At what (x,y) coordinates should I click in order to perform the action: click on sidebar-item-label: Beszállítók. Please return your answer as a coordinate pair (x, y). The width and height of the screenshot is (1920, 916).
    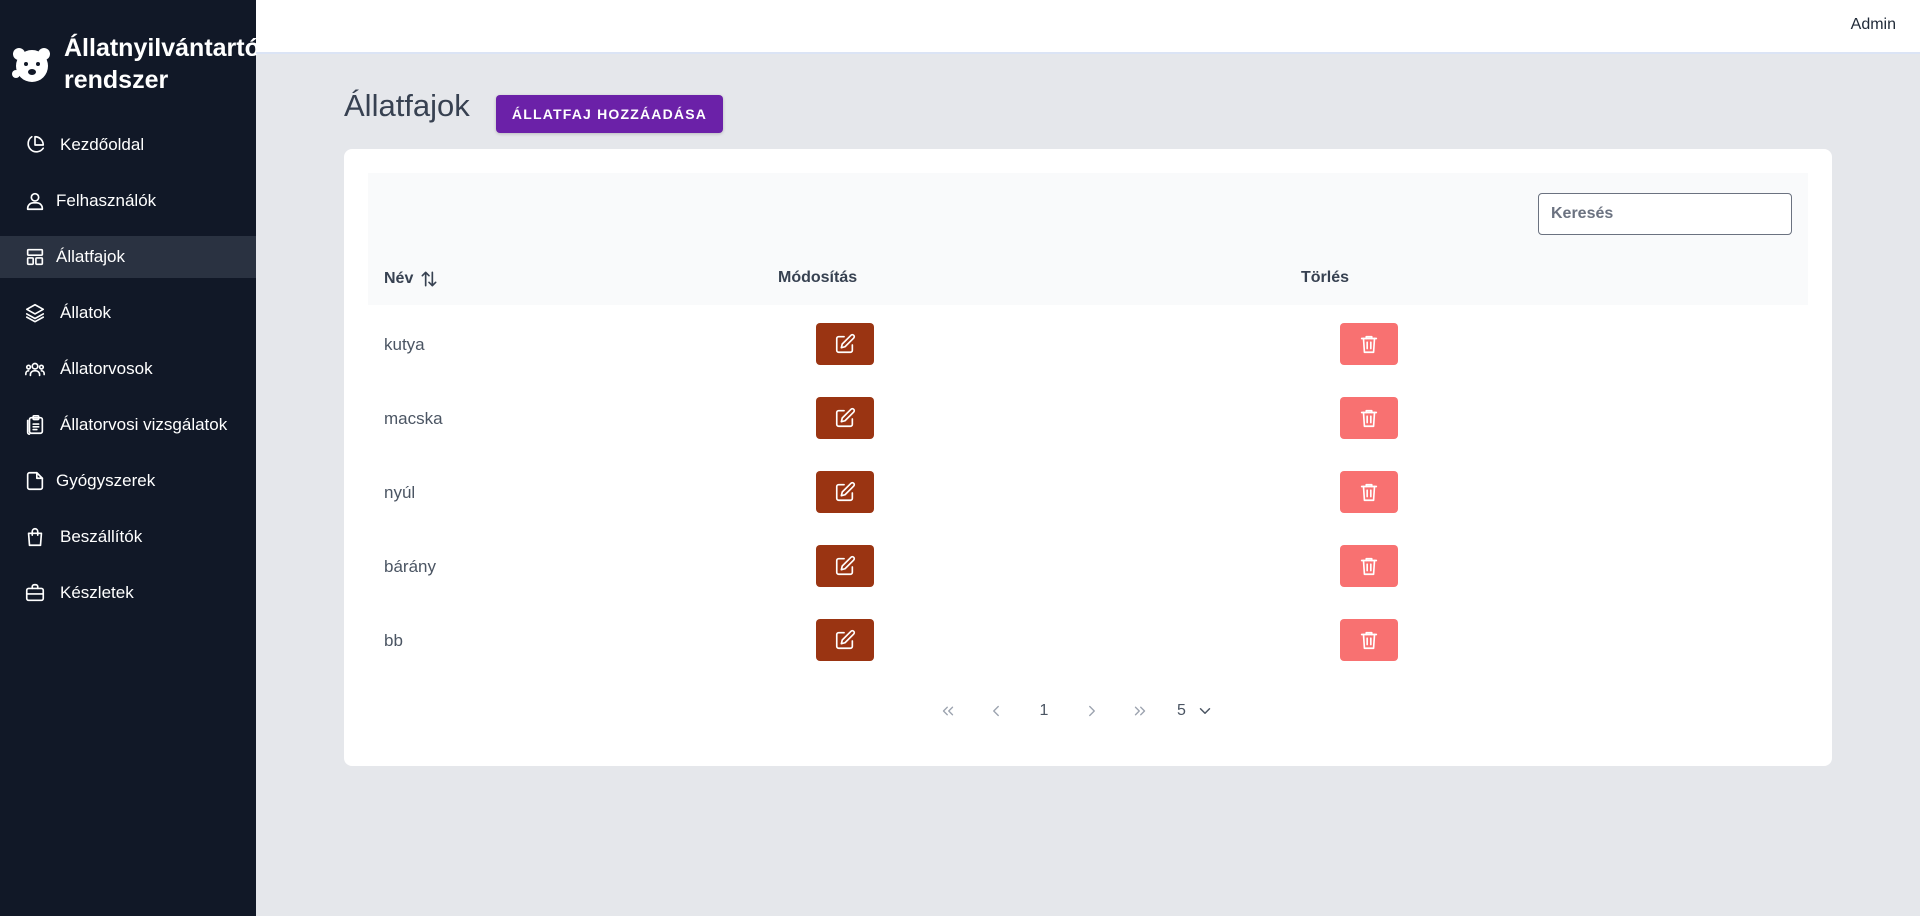
    Looking at the image, I should click on (101, 536).